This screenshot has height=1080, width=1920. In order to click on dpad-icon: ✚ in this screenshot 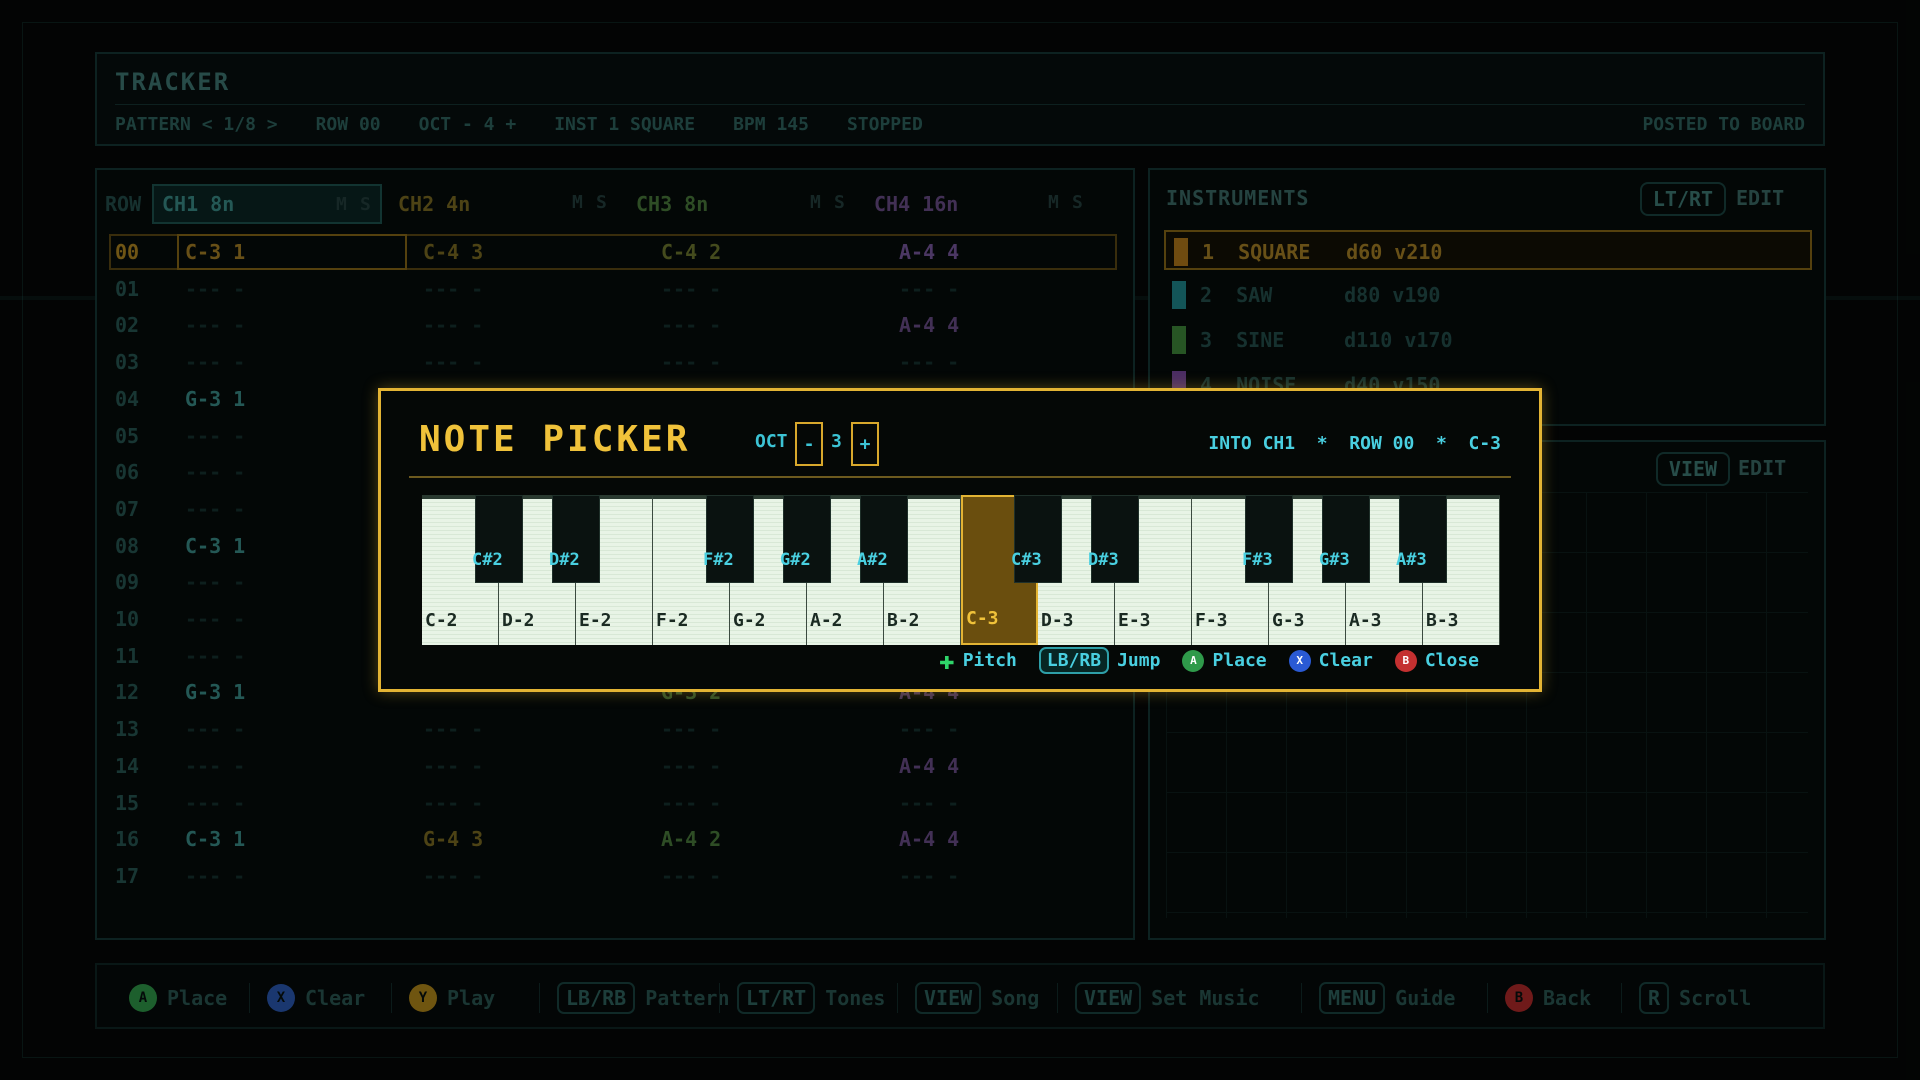, I will do `click(947, 660)`.